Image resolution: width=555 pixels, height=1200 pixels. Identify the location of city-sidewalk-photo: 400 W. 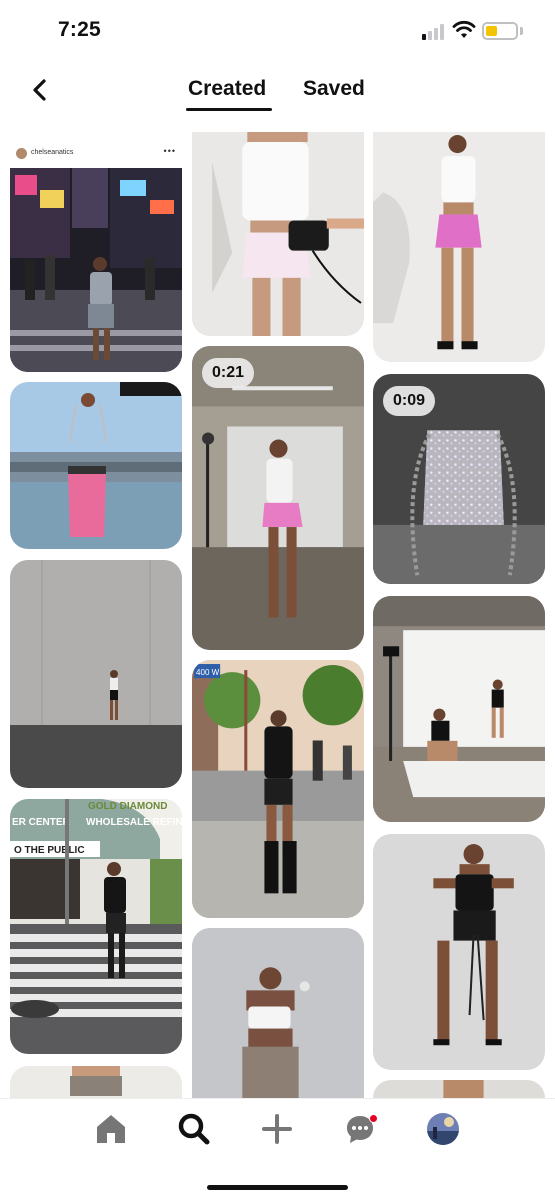
(278, 789).